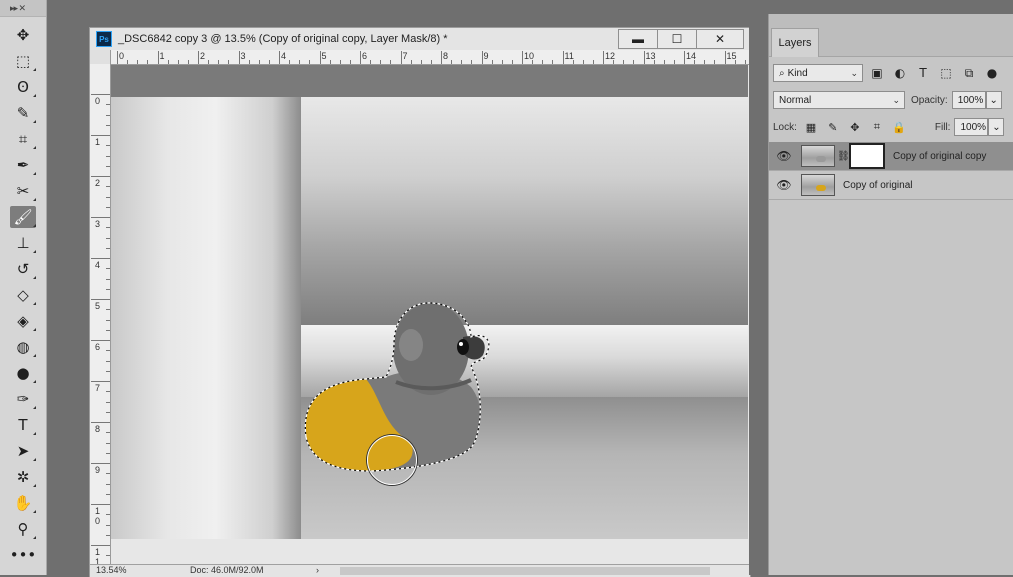  I want to click on fill-value: 100%, so click(973, 127).